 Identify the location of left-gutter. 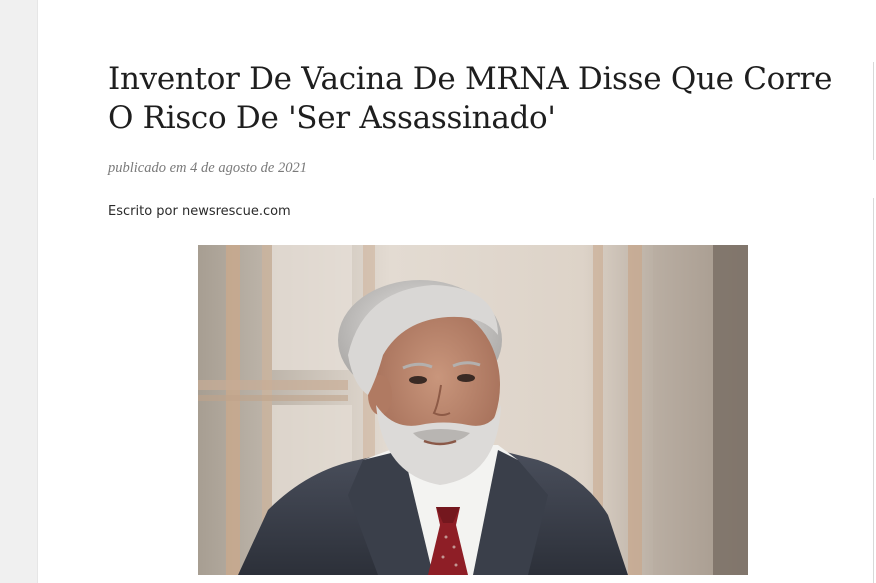
(19, 291).